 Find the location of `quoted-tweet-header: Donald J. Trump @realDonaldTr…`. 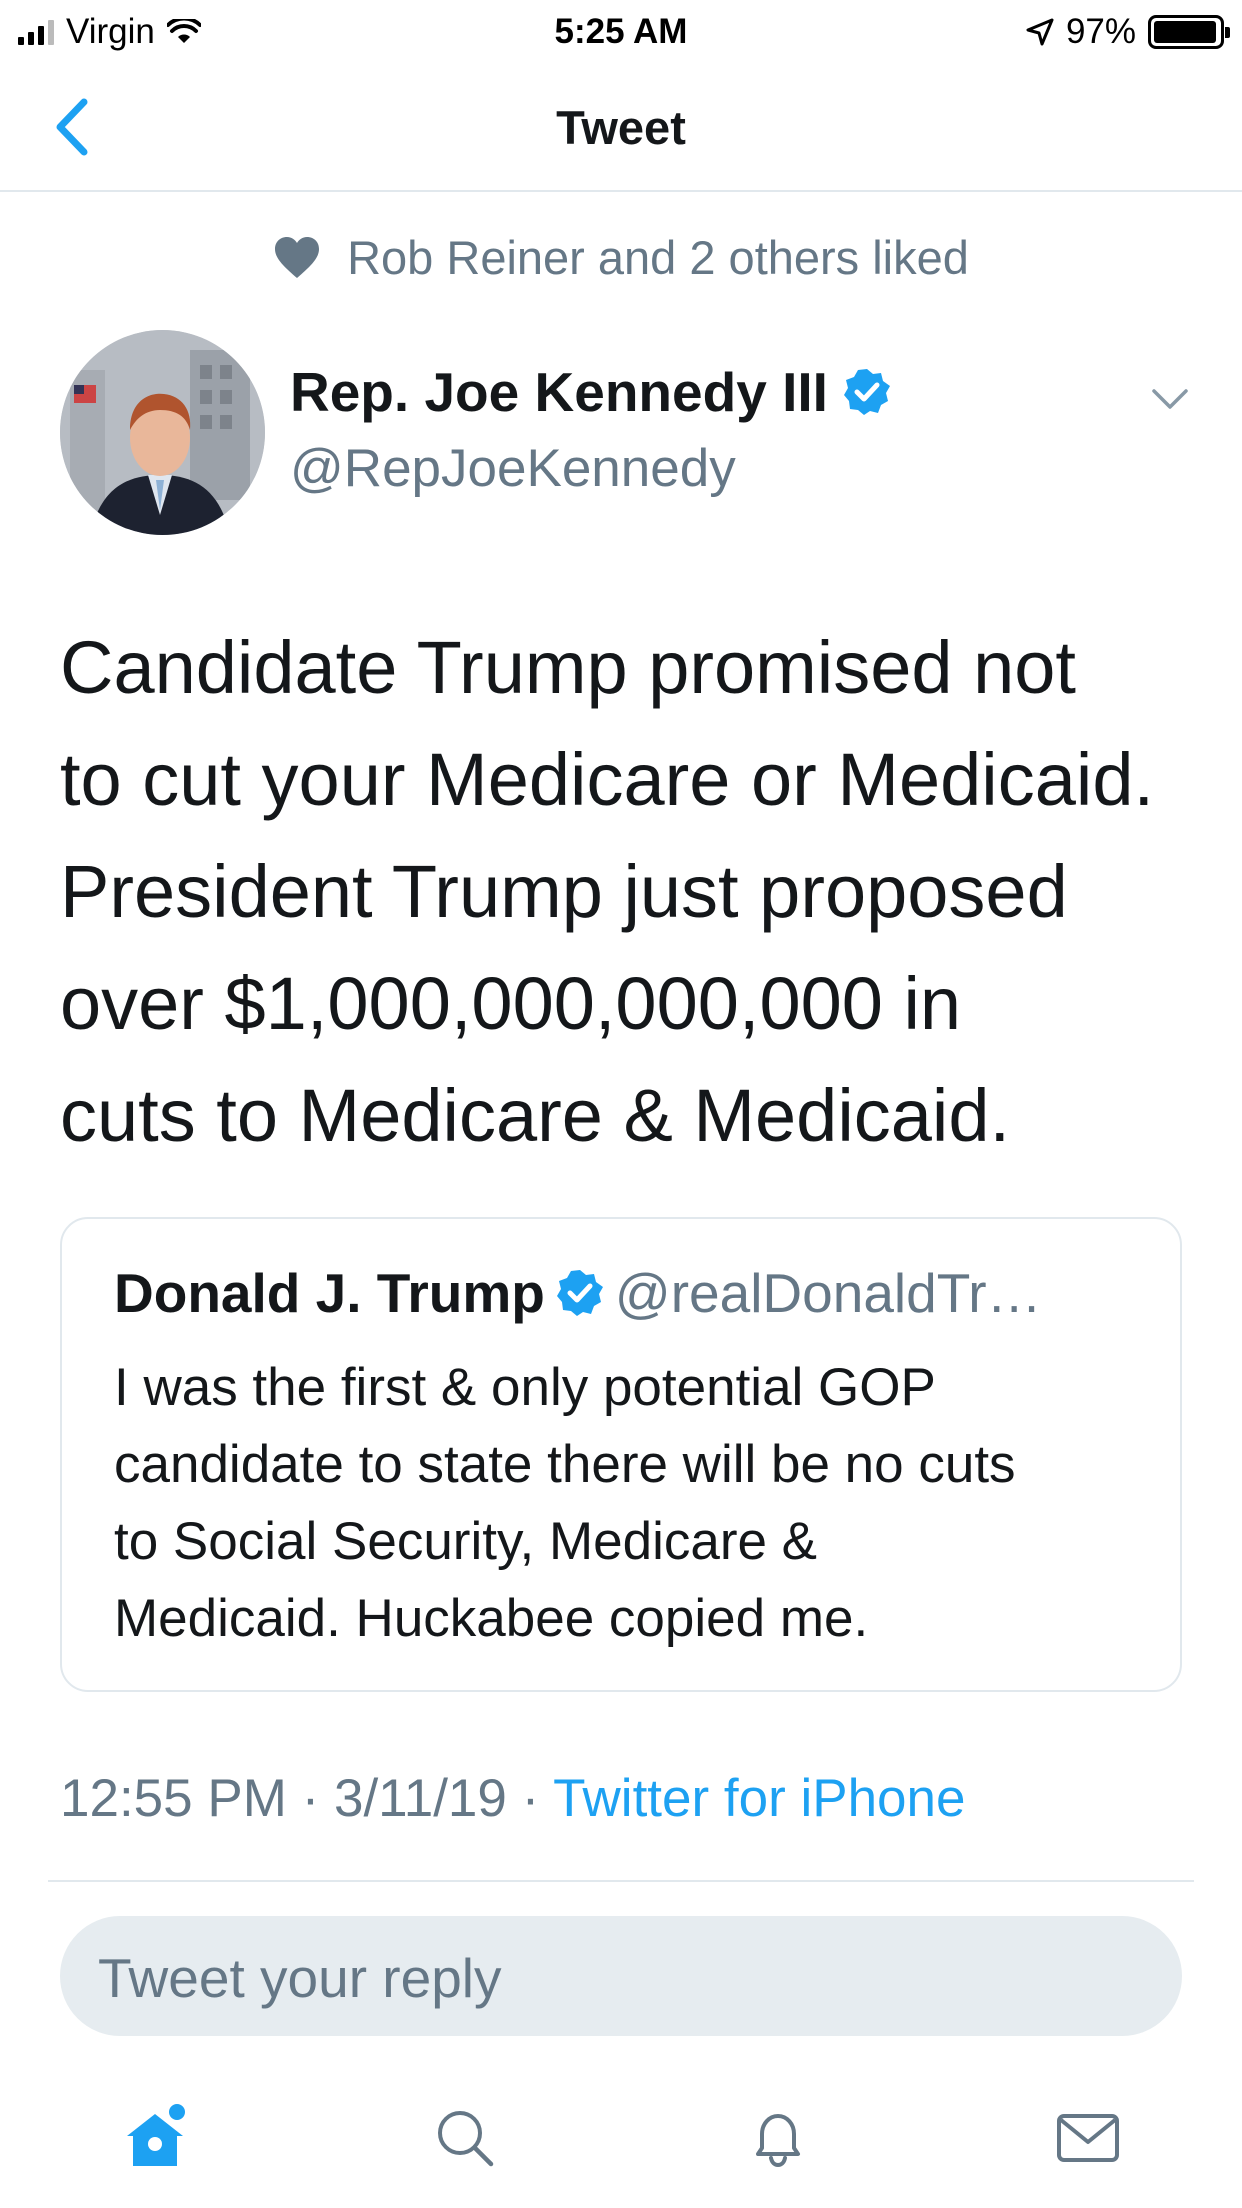

quoted-tweet-header: Donald J. Trump @realDonaldTr… is located at coordinates (578, 1293).